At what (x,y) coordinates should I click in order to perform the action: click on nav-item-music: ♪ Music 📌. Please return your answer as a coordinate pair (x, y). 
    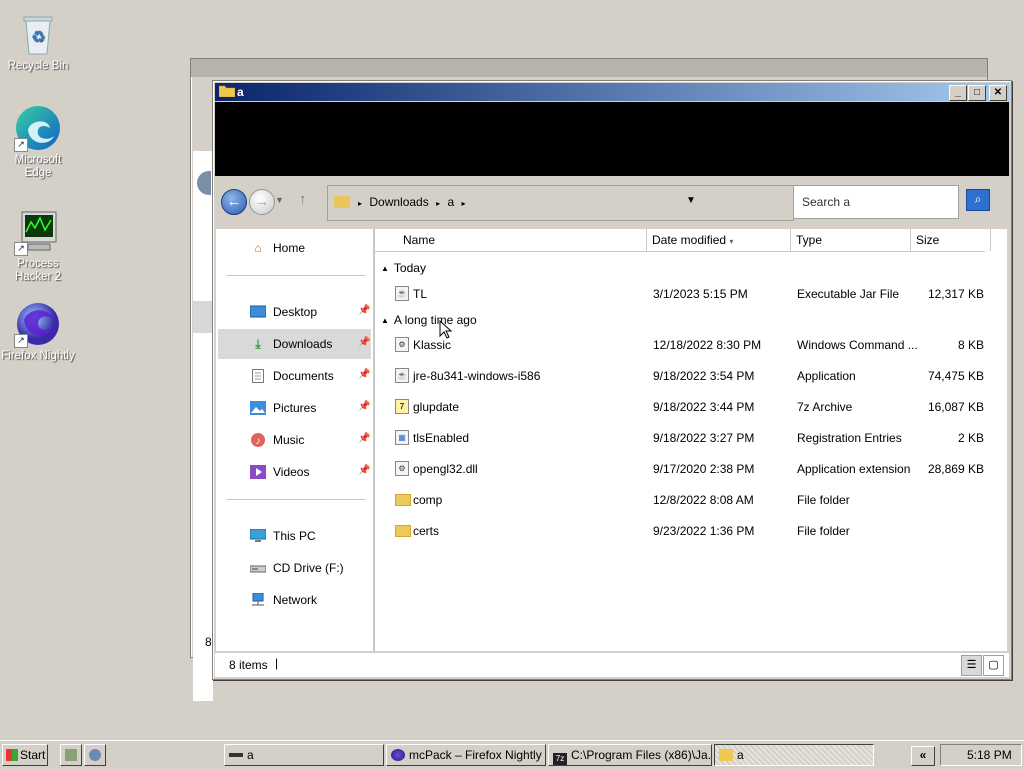
    Looking at the image, I should click on (294, 440).